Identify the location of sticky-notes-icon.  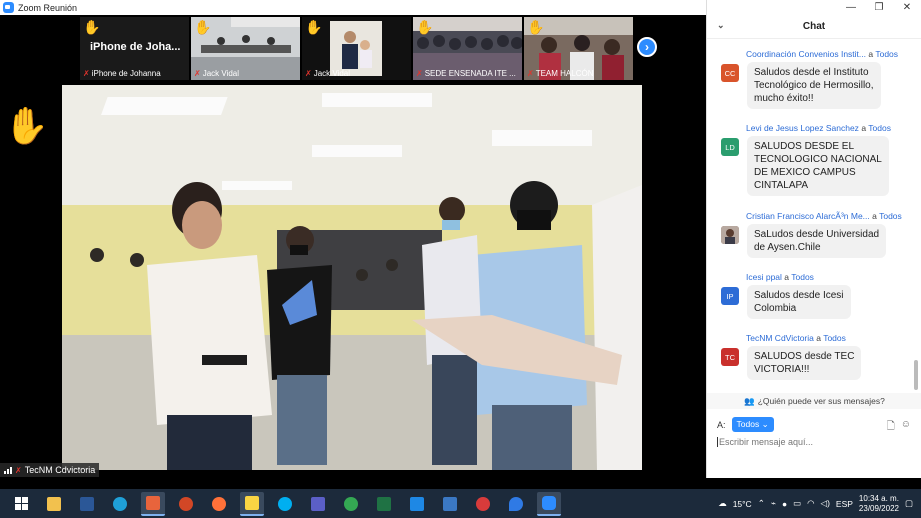
(252, 503).